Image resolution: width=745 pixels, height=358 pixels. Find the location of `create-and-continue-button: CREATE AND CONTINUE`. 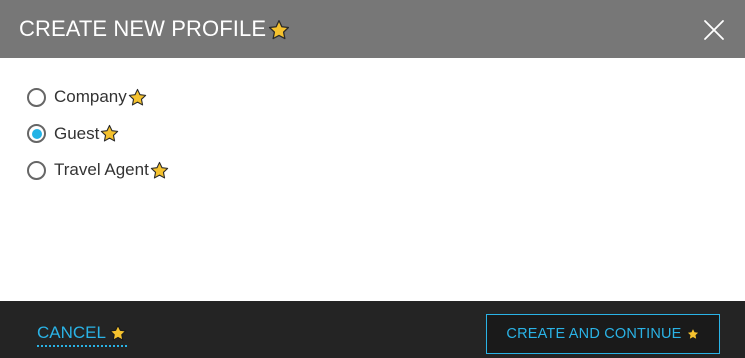

create-and-continue-button: CREATE AND CONTINUE is located at coordinates (603, 334).